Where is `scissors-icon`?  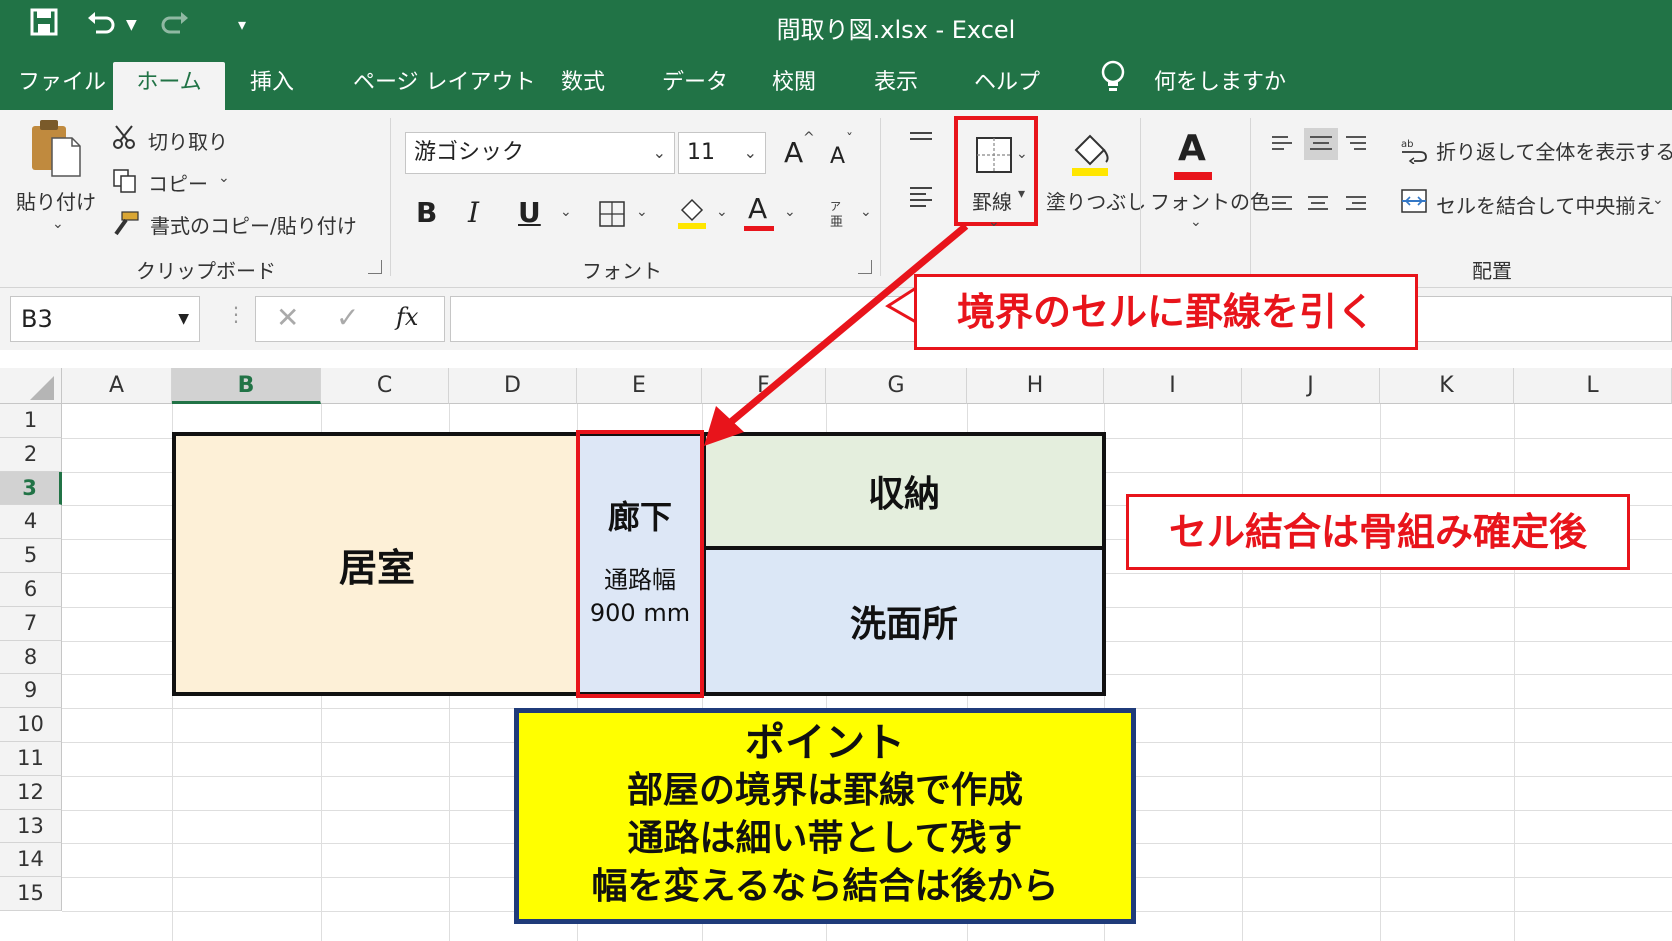
scissors-icon is located at coordinates (125, 139).